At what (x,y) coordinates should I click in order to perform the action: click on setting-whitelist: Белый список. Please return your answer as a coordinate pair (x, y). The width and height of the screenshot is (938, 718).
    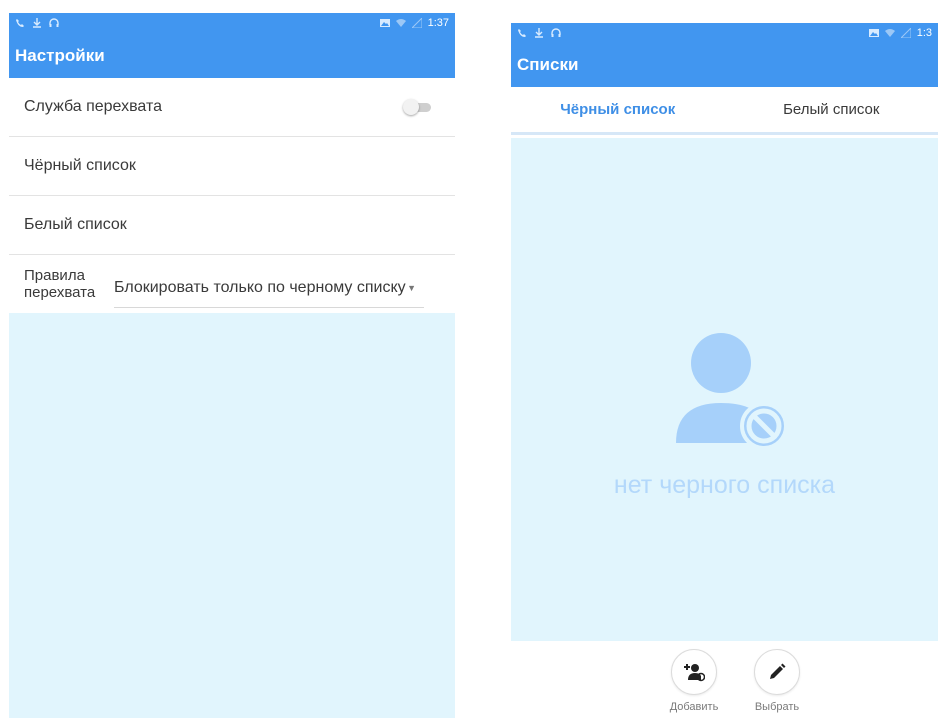
    Looking at the image, I should click on (232, 225).